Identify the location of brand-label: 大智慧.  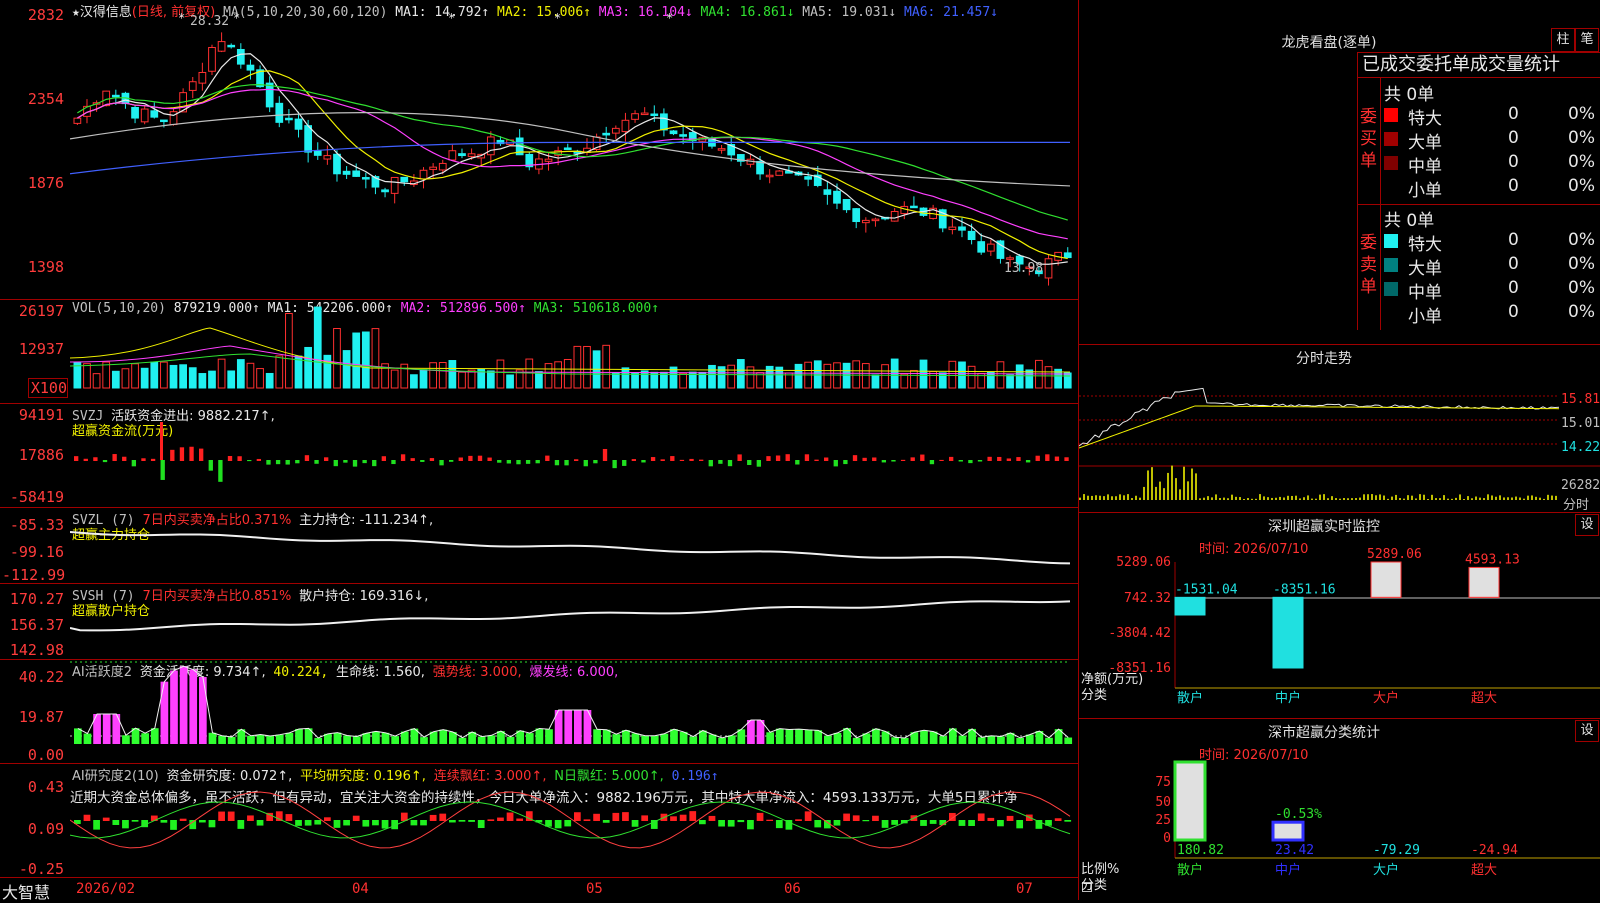
(26, 892).